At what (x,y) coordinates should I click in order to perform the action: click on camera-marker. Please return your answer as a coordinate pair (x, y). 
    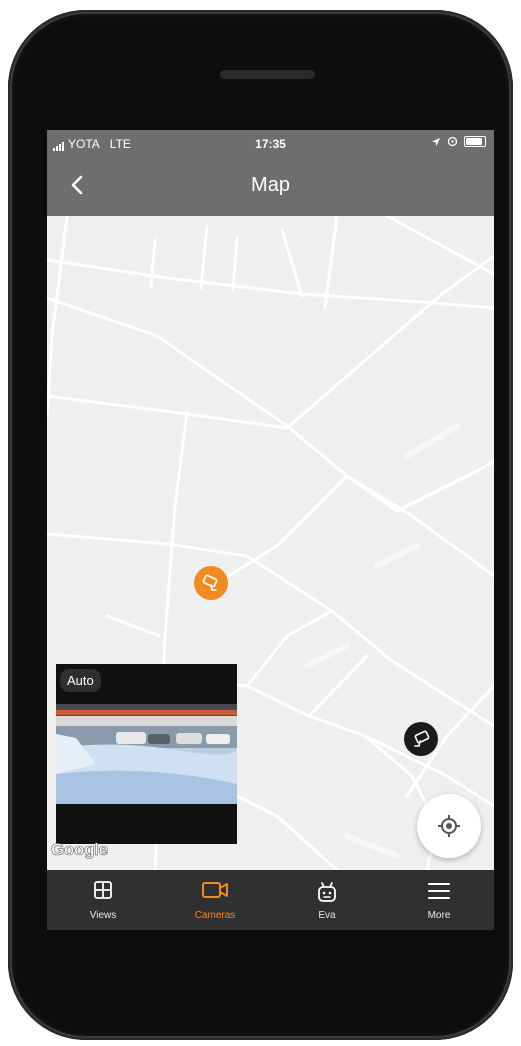
    Looking at the image, I should click on (421, 739).